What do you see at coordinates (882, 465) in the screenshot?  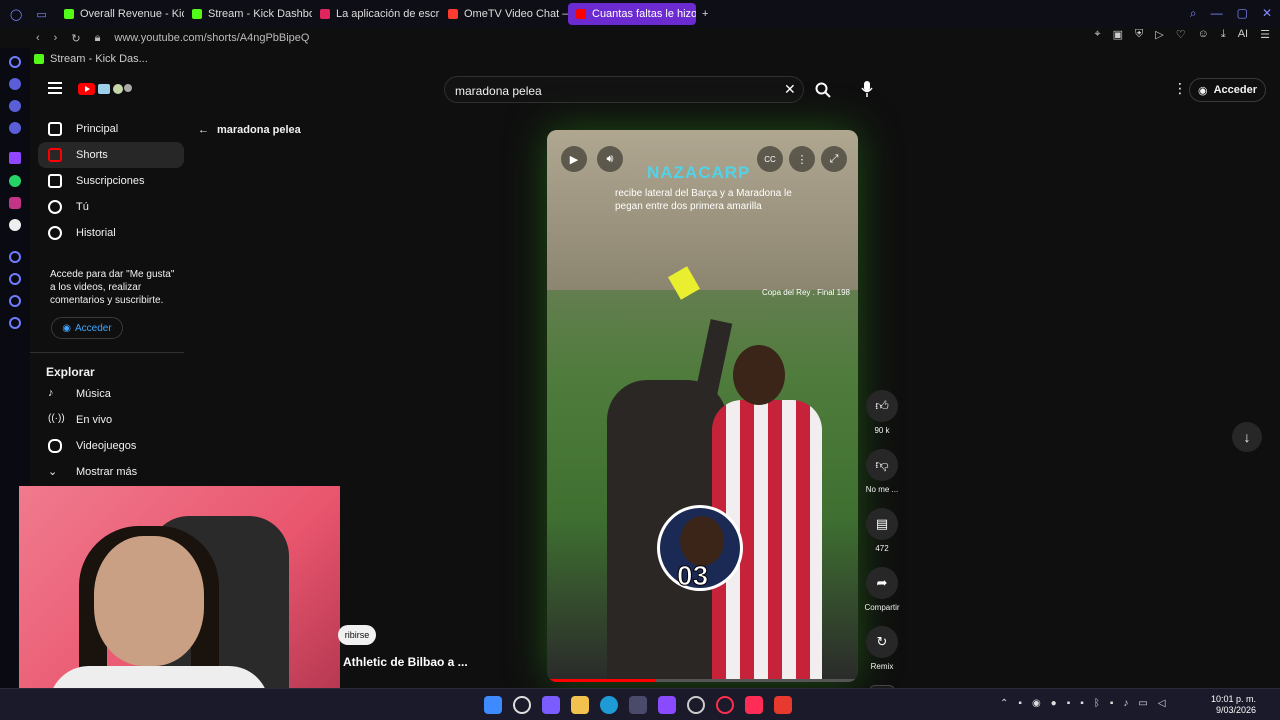 I see `dislike-icon: 👎︎` at bounding box center [882, 465].